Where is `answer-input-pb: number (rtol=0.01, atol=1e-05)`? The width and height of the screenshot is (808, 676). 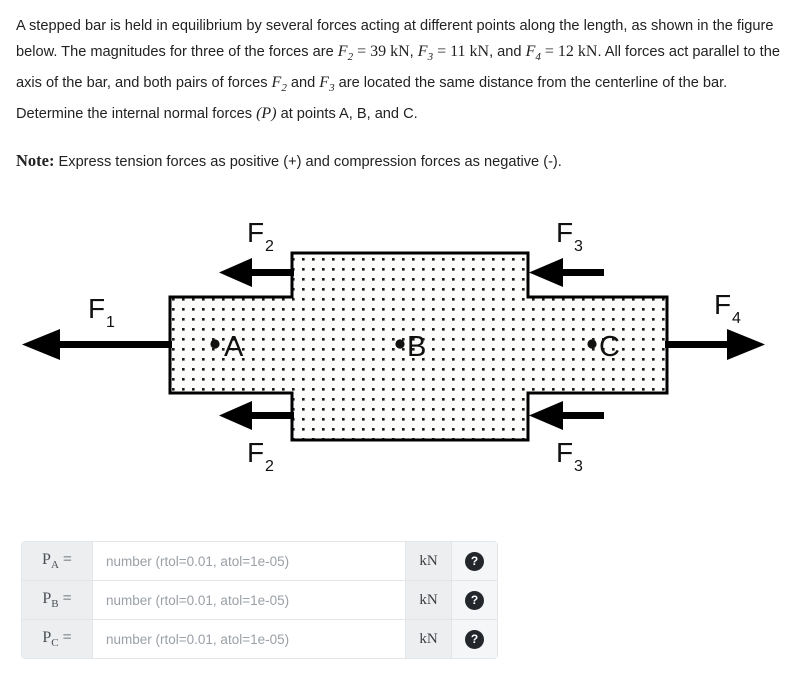 answer-input-pb: number (rtol=0.01, atol=1e-05) is located at coordinates (249, 600).